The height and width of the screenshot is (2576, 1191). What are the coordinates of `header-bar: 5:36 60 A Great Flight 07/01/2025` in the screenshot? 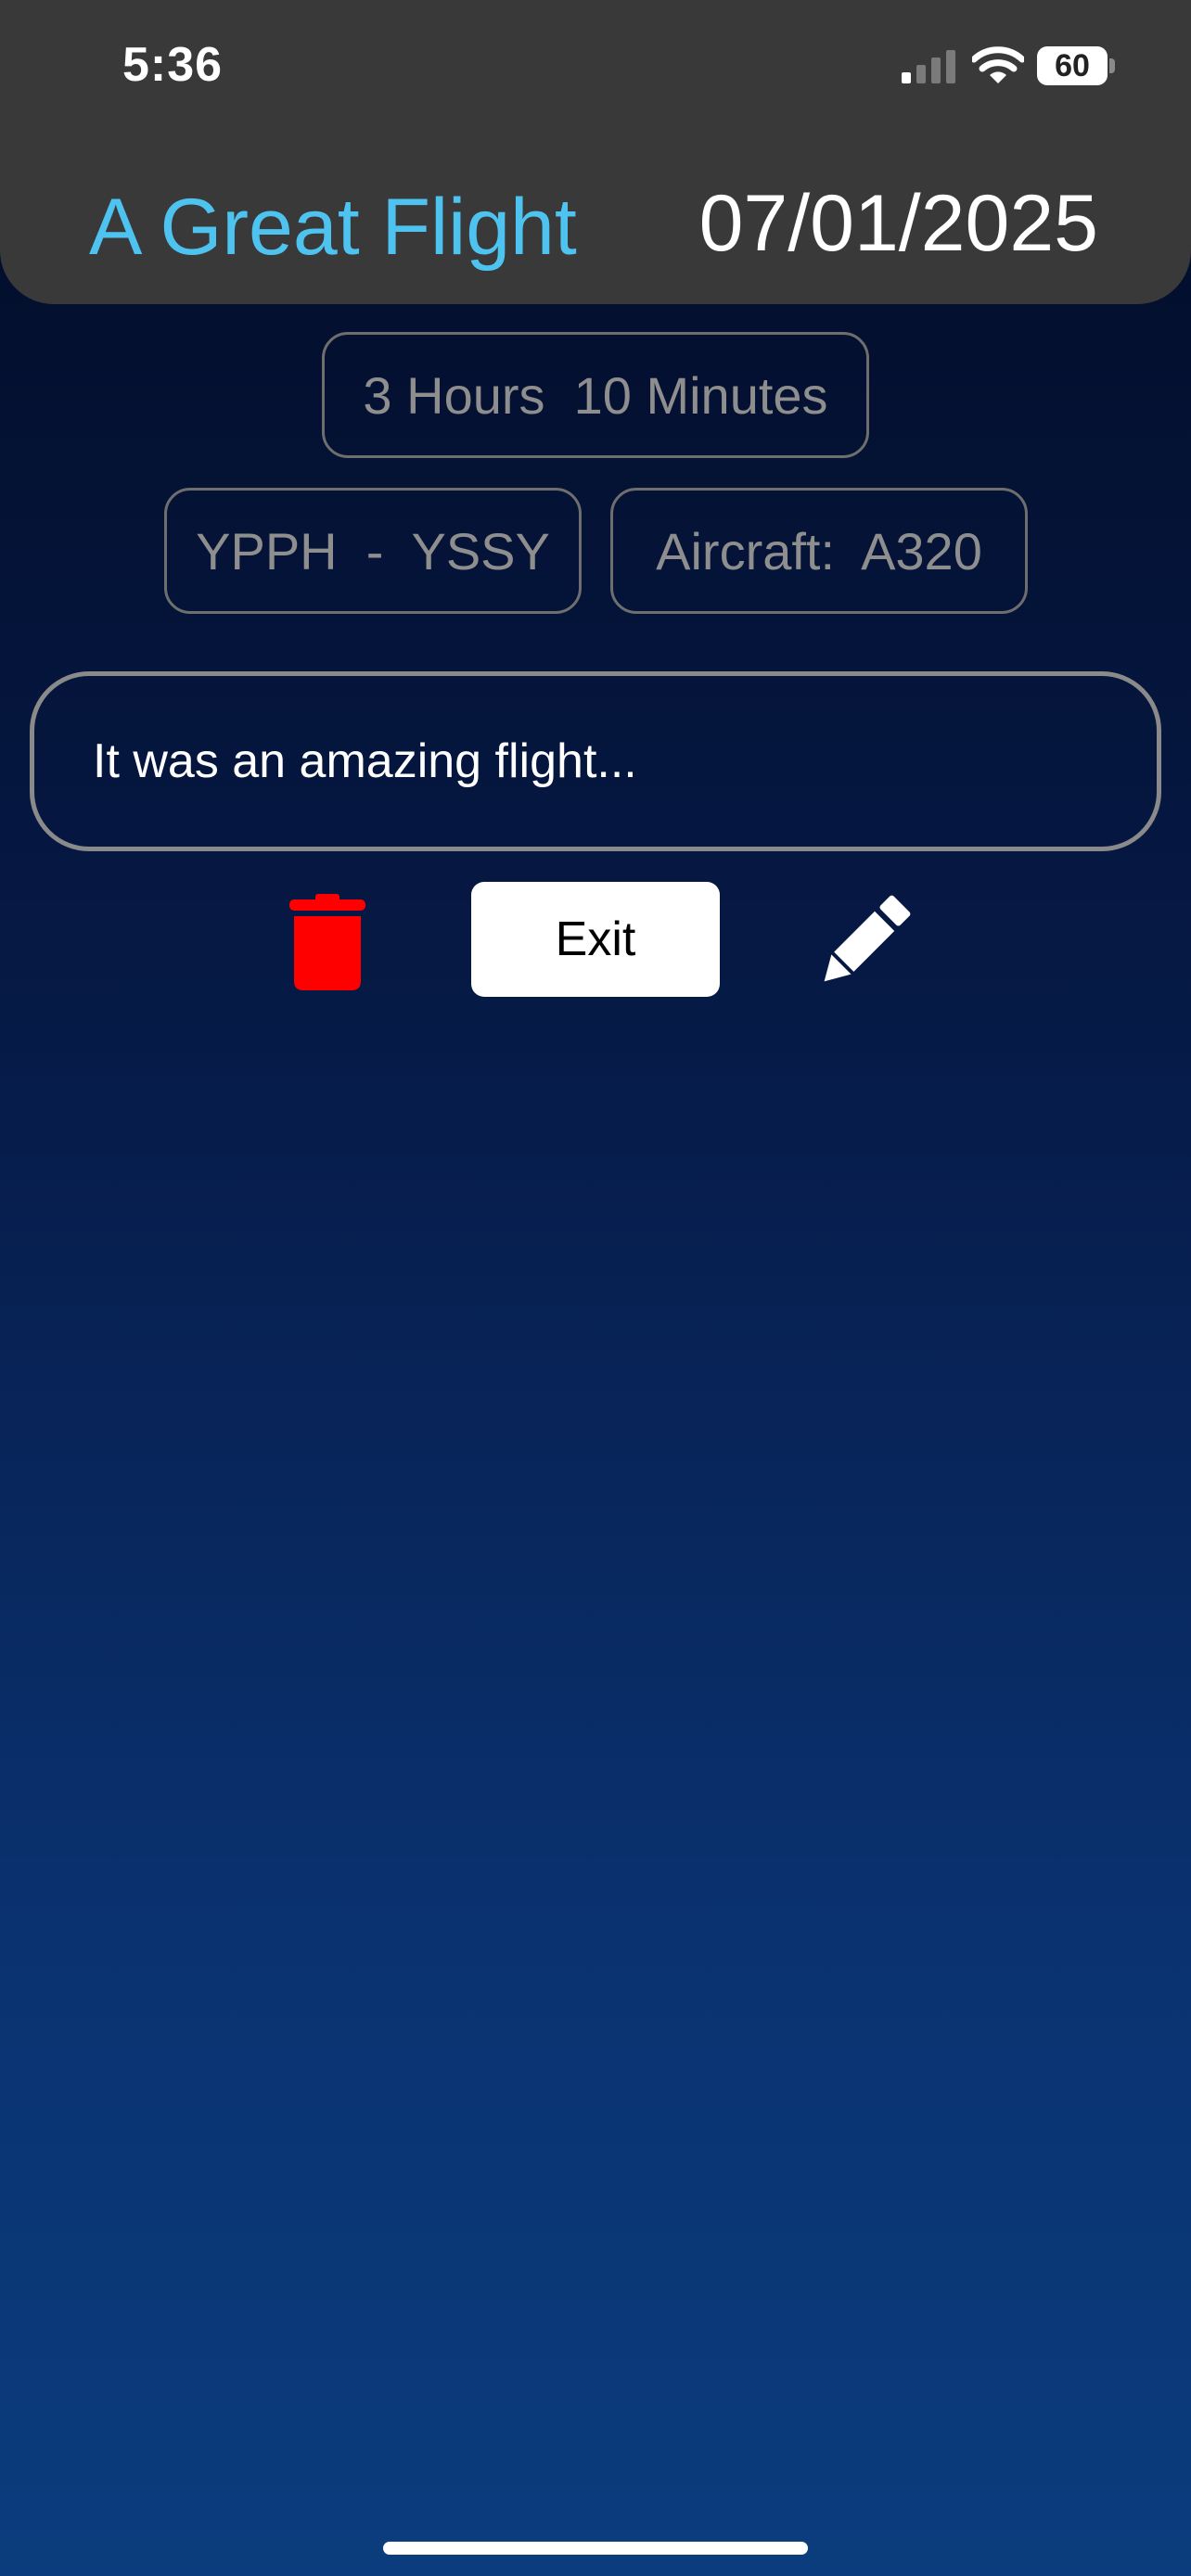 It's located at (595, 152).